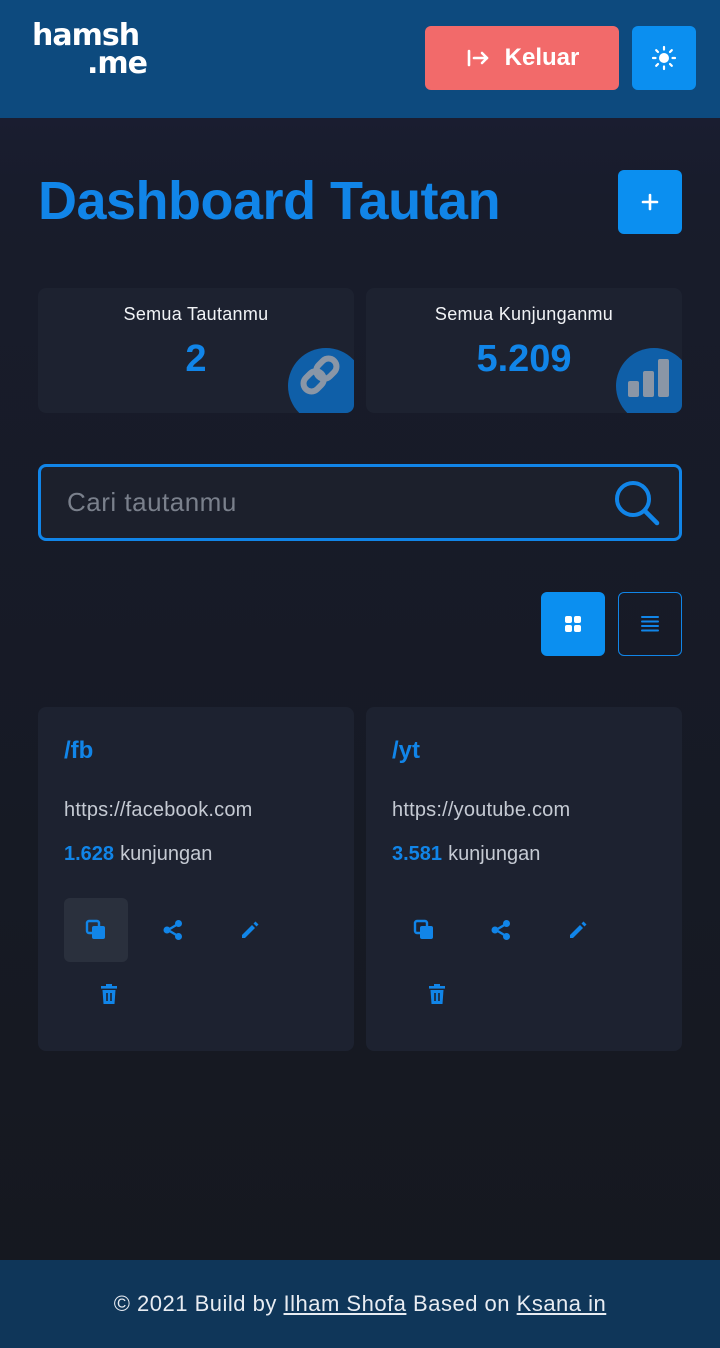 This screenshot has height=1348, width=720. What do you see at coordinates (89, 854) in the screenshot?
I see `visit-count: 1.628` at bounding box center [89, 854].